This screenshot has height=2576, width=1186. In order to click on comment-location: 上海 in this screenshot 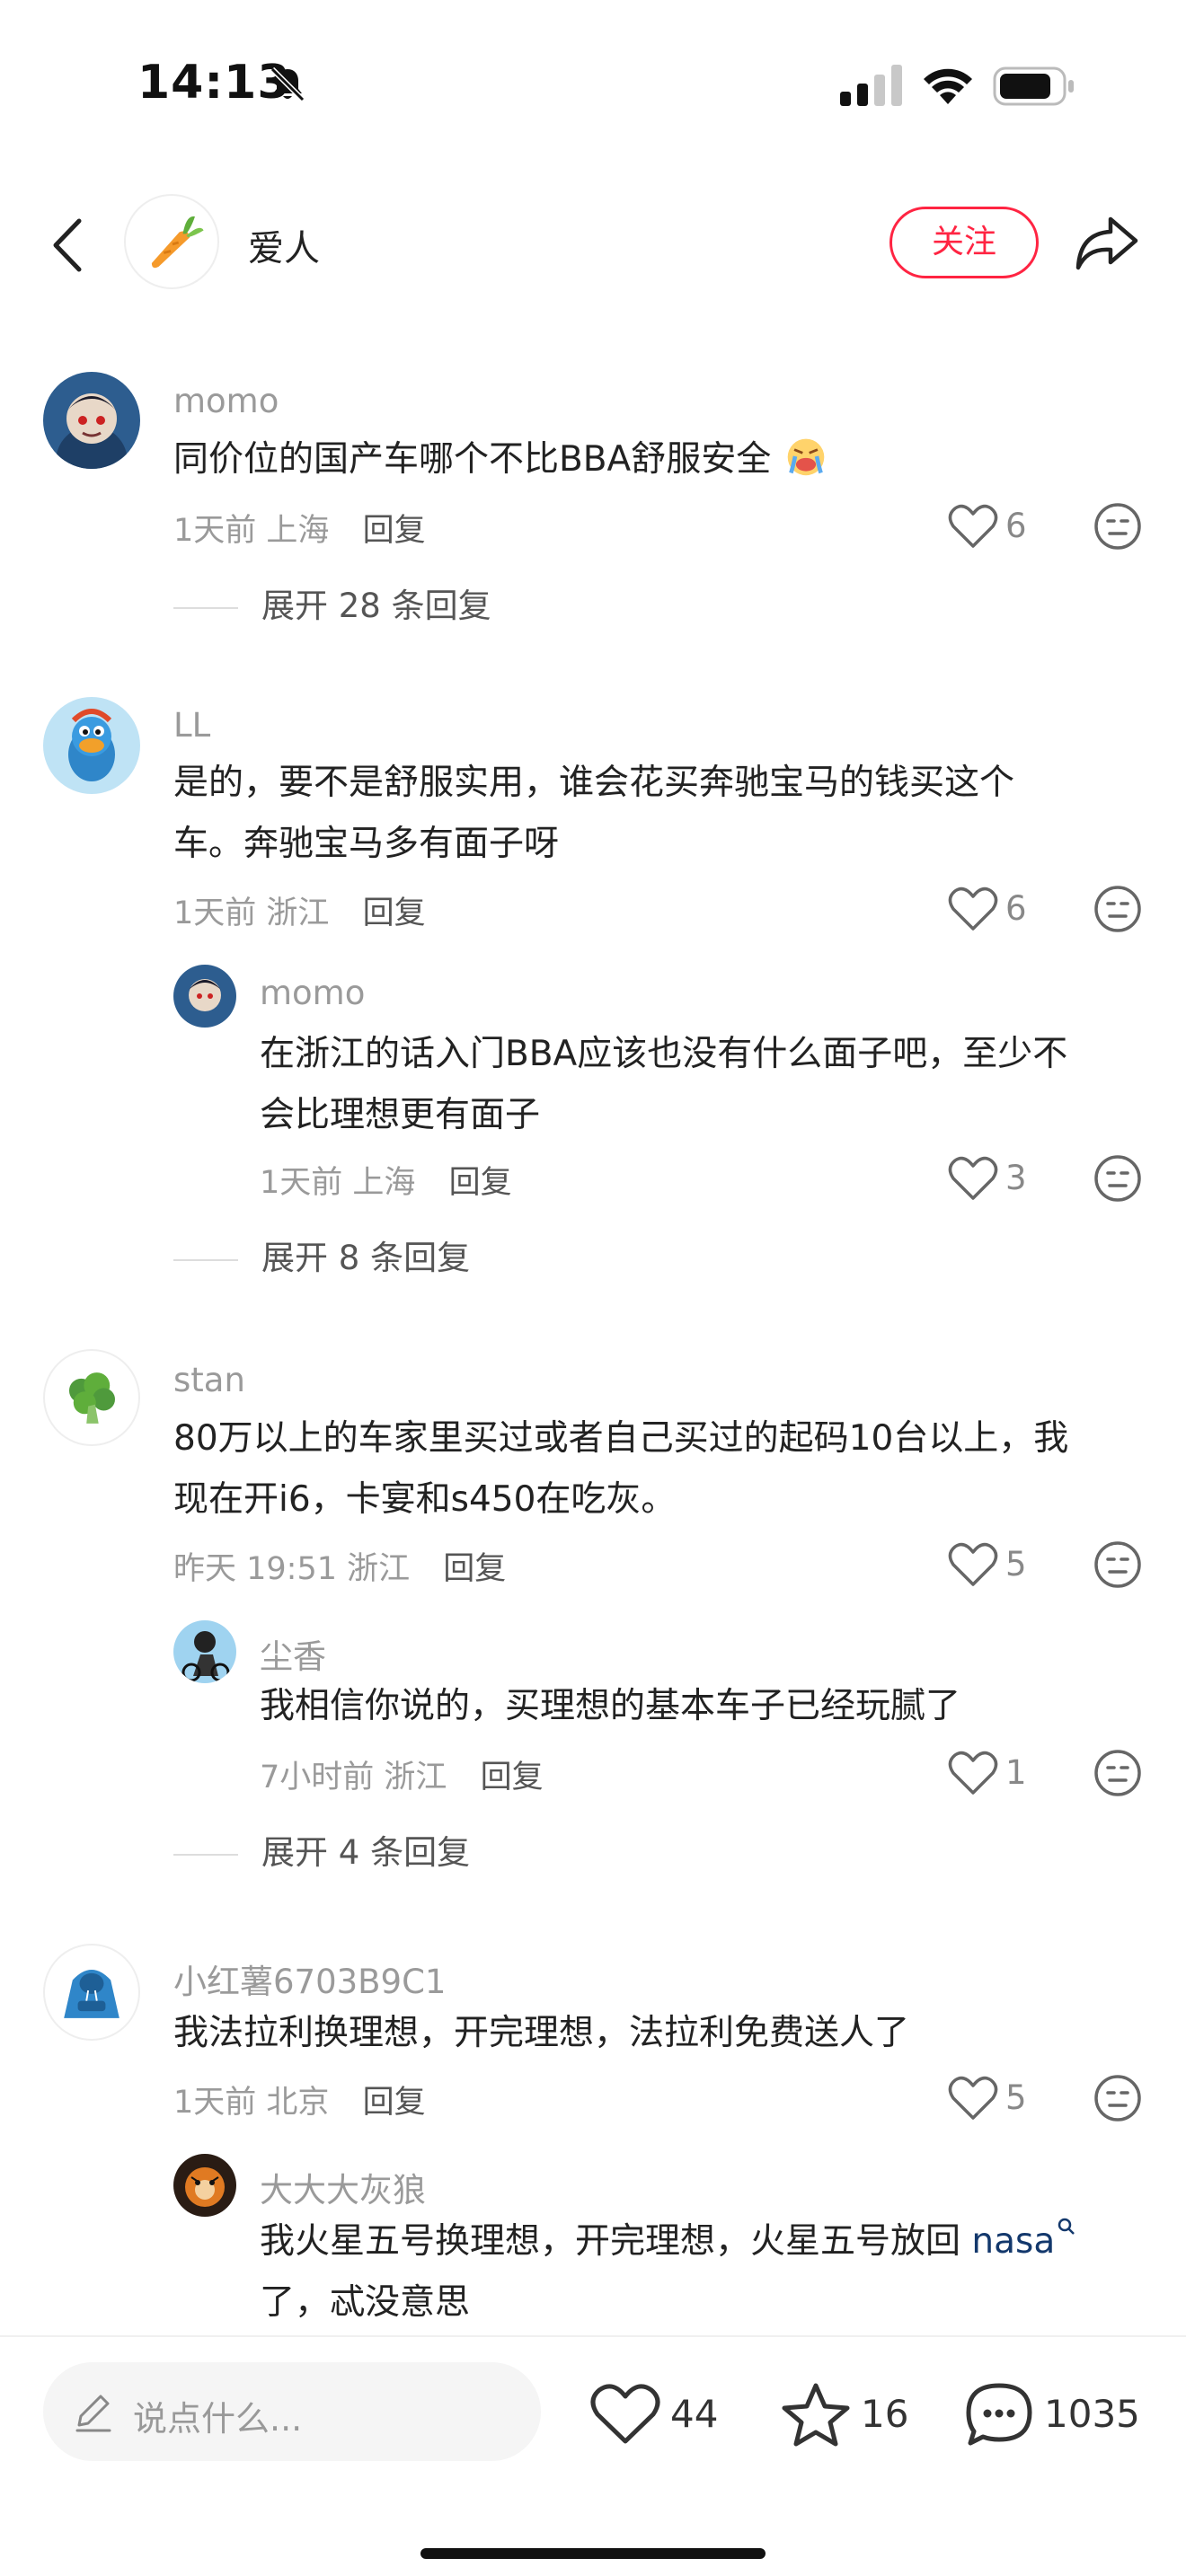, I will do `click(298, 531)`.